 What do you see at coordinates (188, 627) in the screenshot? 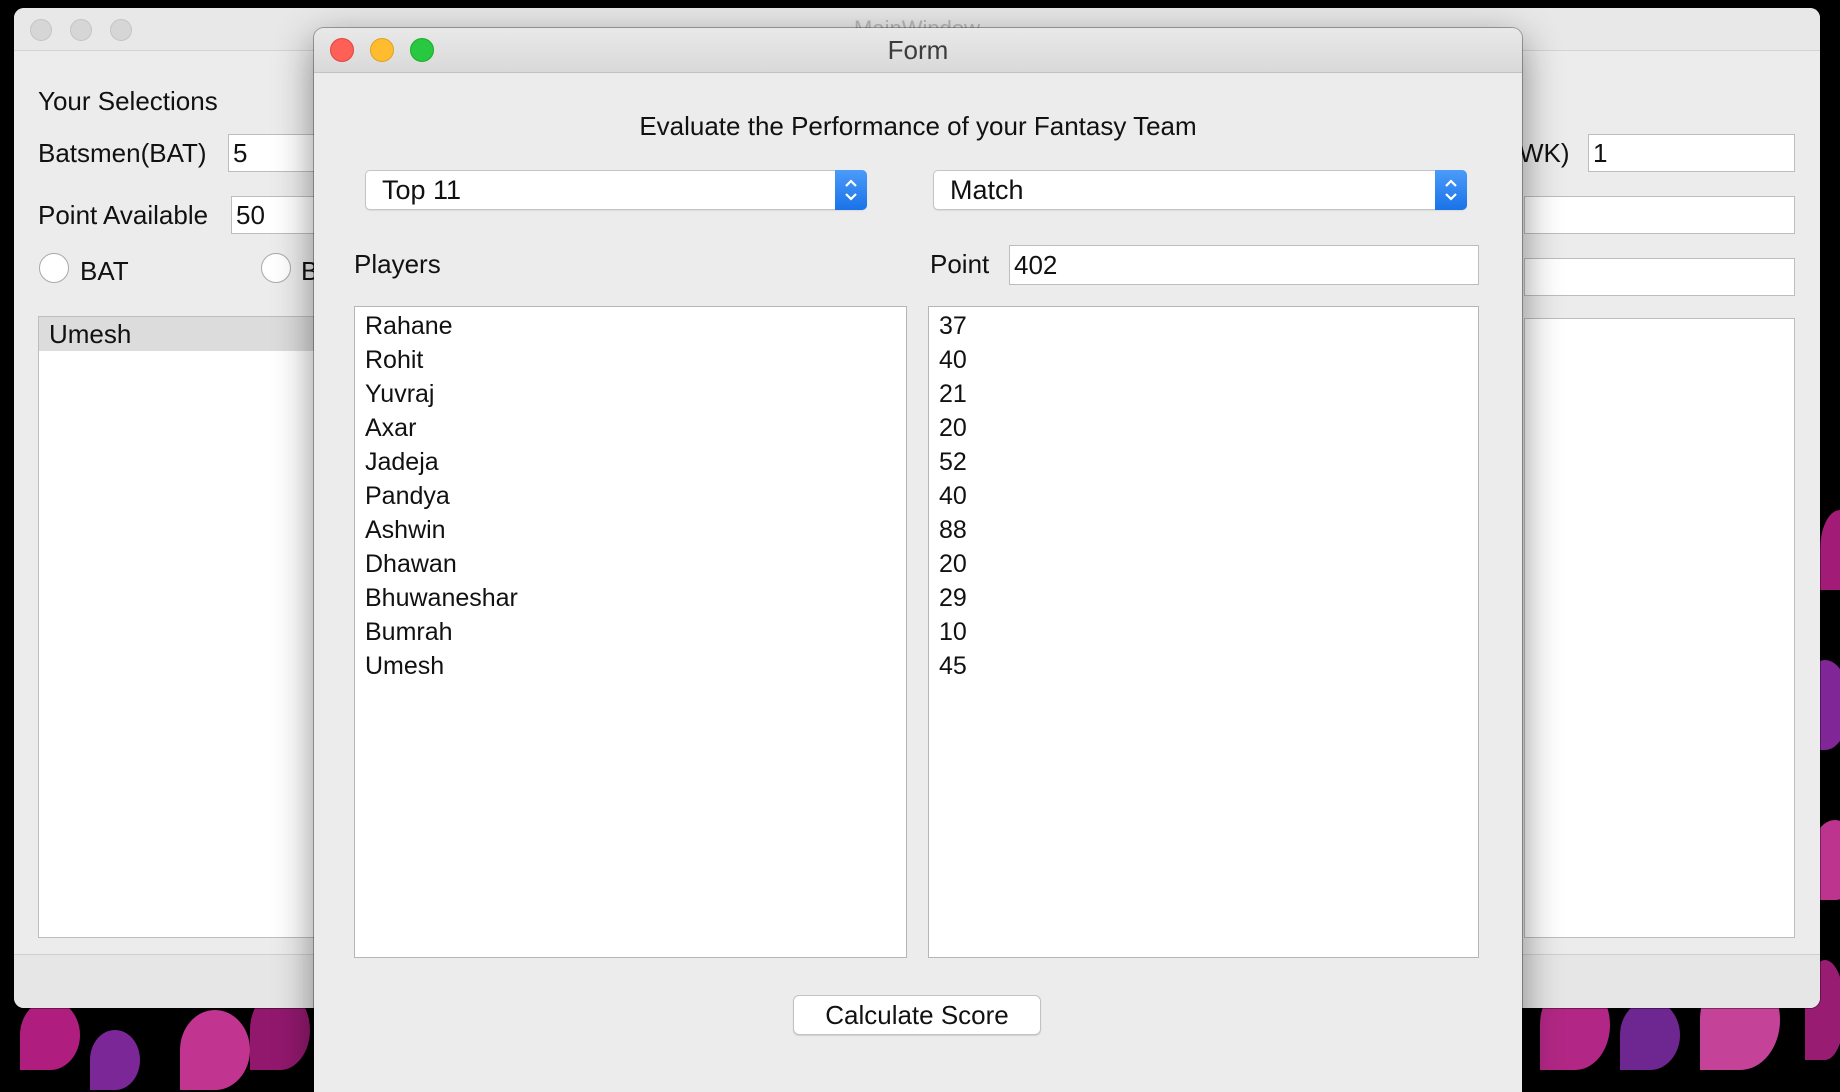
I see `selected-players-list: Umesh` at bounding box center [188, 627].